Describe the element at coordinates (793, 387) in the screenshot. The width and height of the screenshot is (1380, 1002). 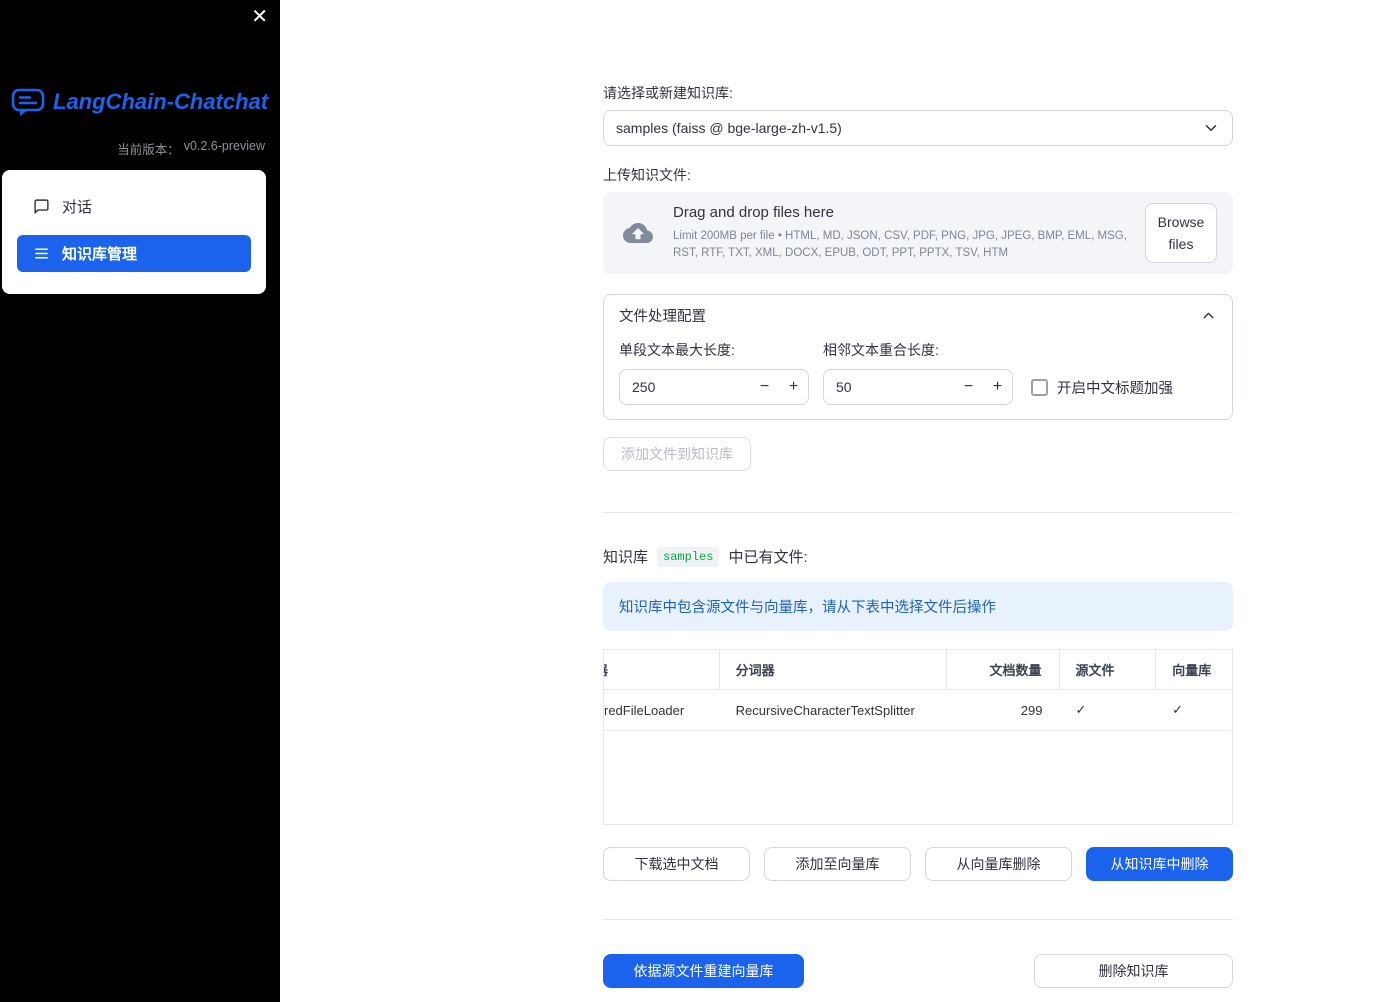
I see `max-length-increment-button: +` at that location.